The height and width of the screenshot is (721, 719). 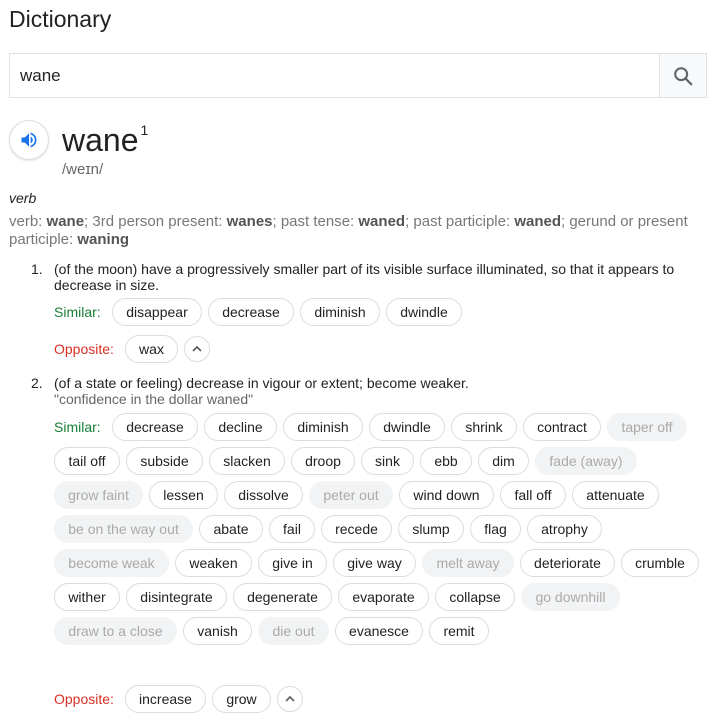 I want to click on pronunciation-button, so click(x=29, y=140).